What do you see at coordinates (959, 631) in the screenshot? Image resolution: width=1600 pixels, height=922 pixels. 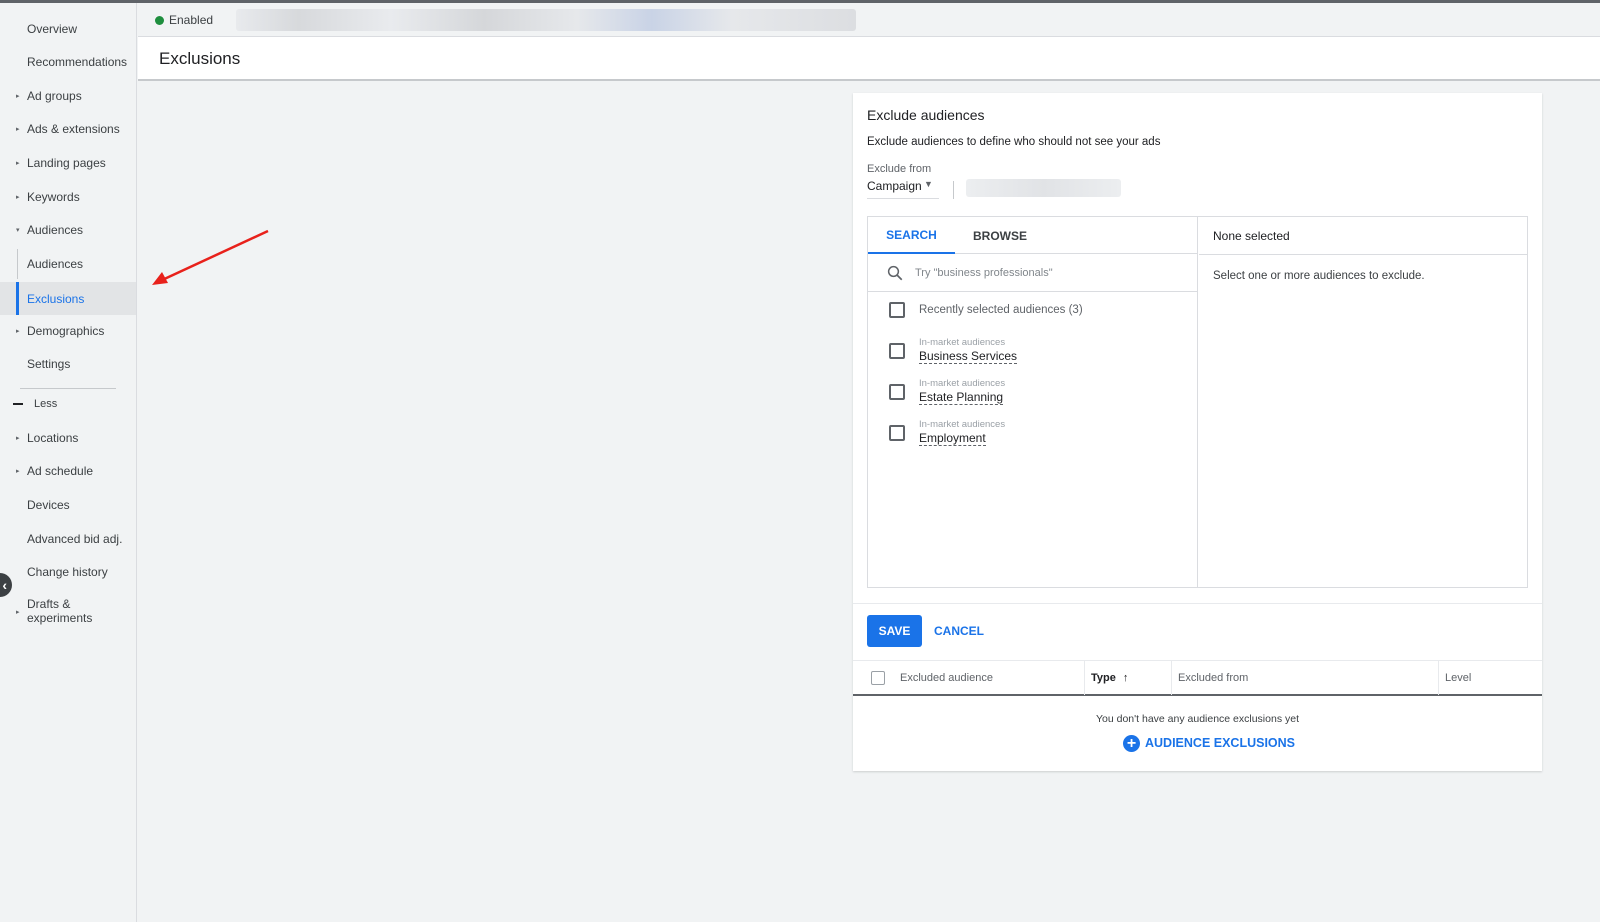 I see `cancel-button: CANCEL` at bounding box center [959, 631].